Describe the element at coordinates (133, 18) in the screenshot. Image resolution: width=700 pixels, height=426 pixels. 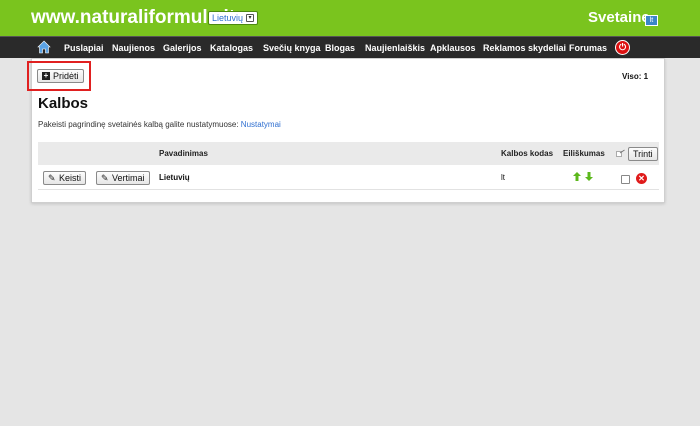
I see `site-title: www.naturaliformule.lt` at that location.